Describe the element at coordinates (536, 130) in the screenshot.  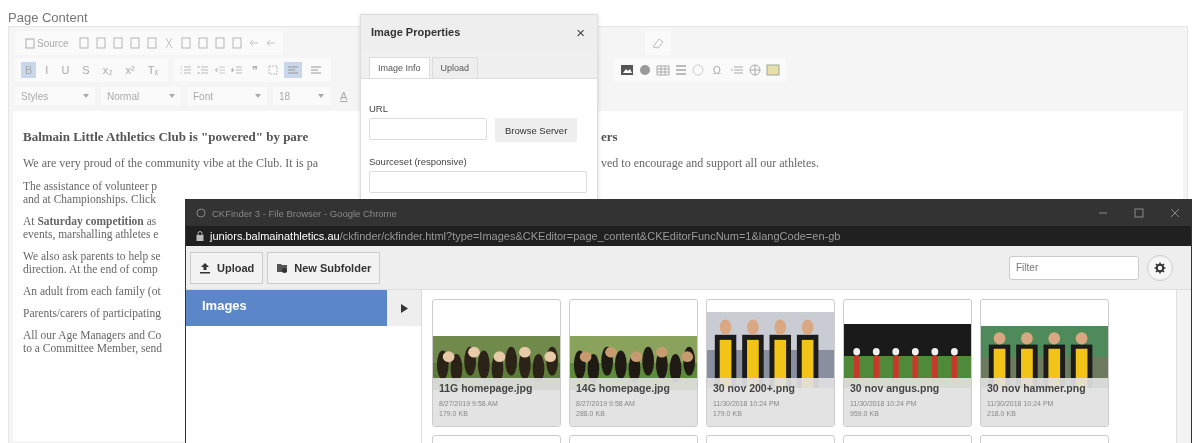
I see `browse-server-button: Browse Server` at that location.